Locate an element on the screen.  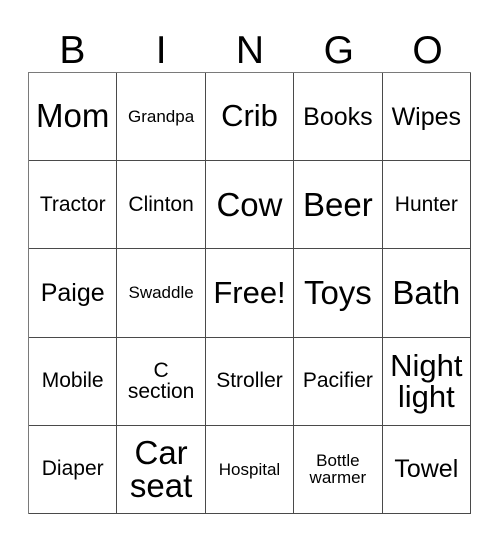
bingo-header-cell-n: N is located at coordinates (250, 43).